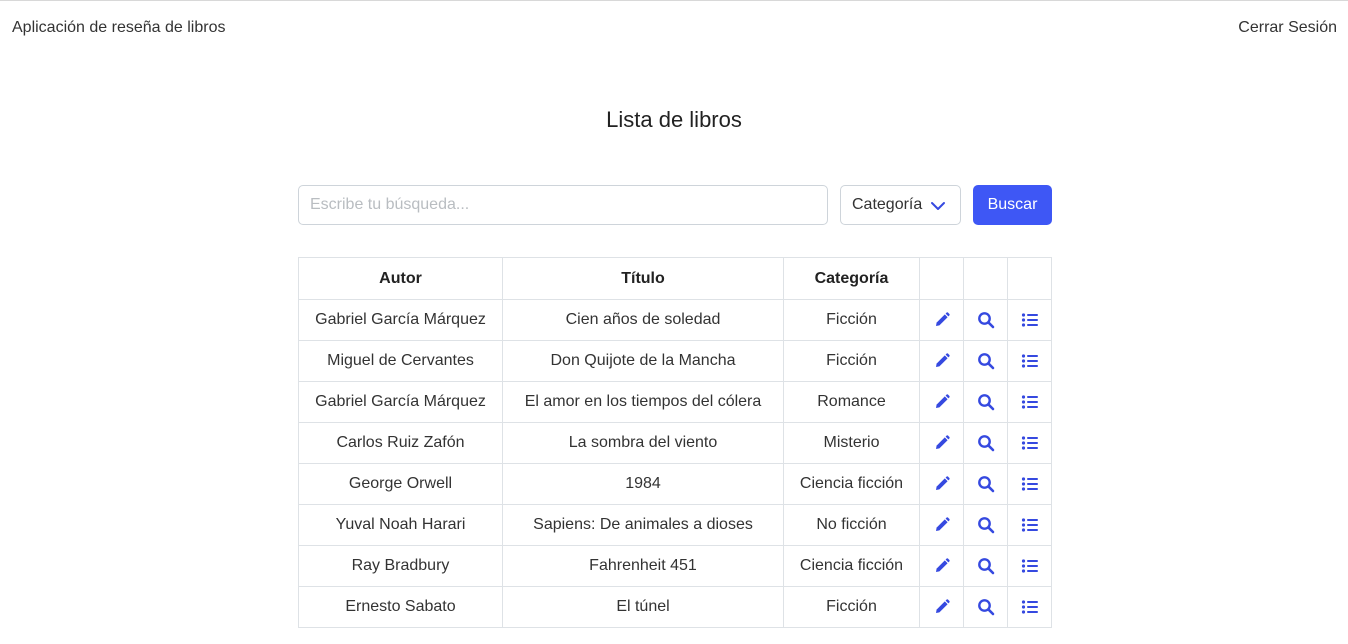  What do you see at coordinates (985, 278) in the screenshot?
I see `column-header-view` at bounding box center [985, 278].